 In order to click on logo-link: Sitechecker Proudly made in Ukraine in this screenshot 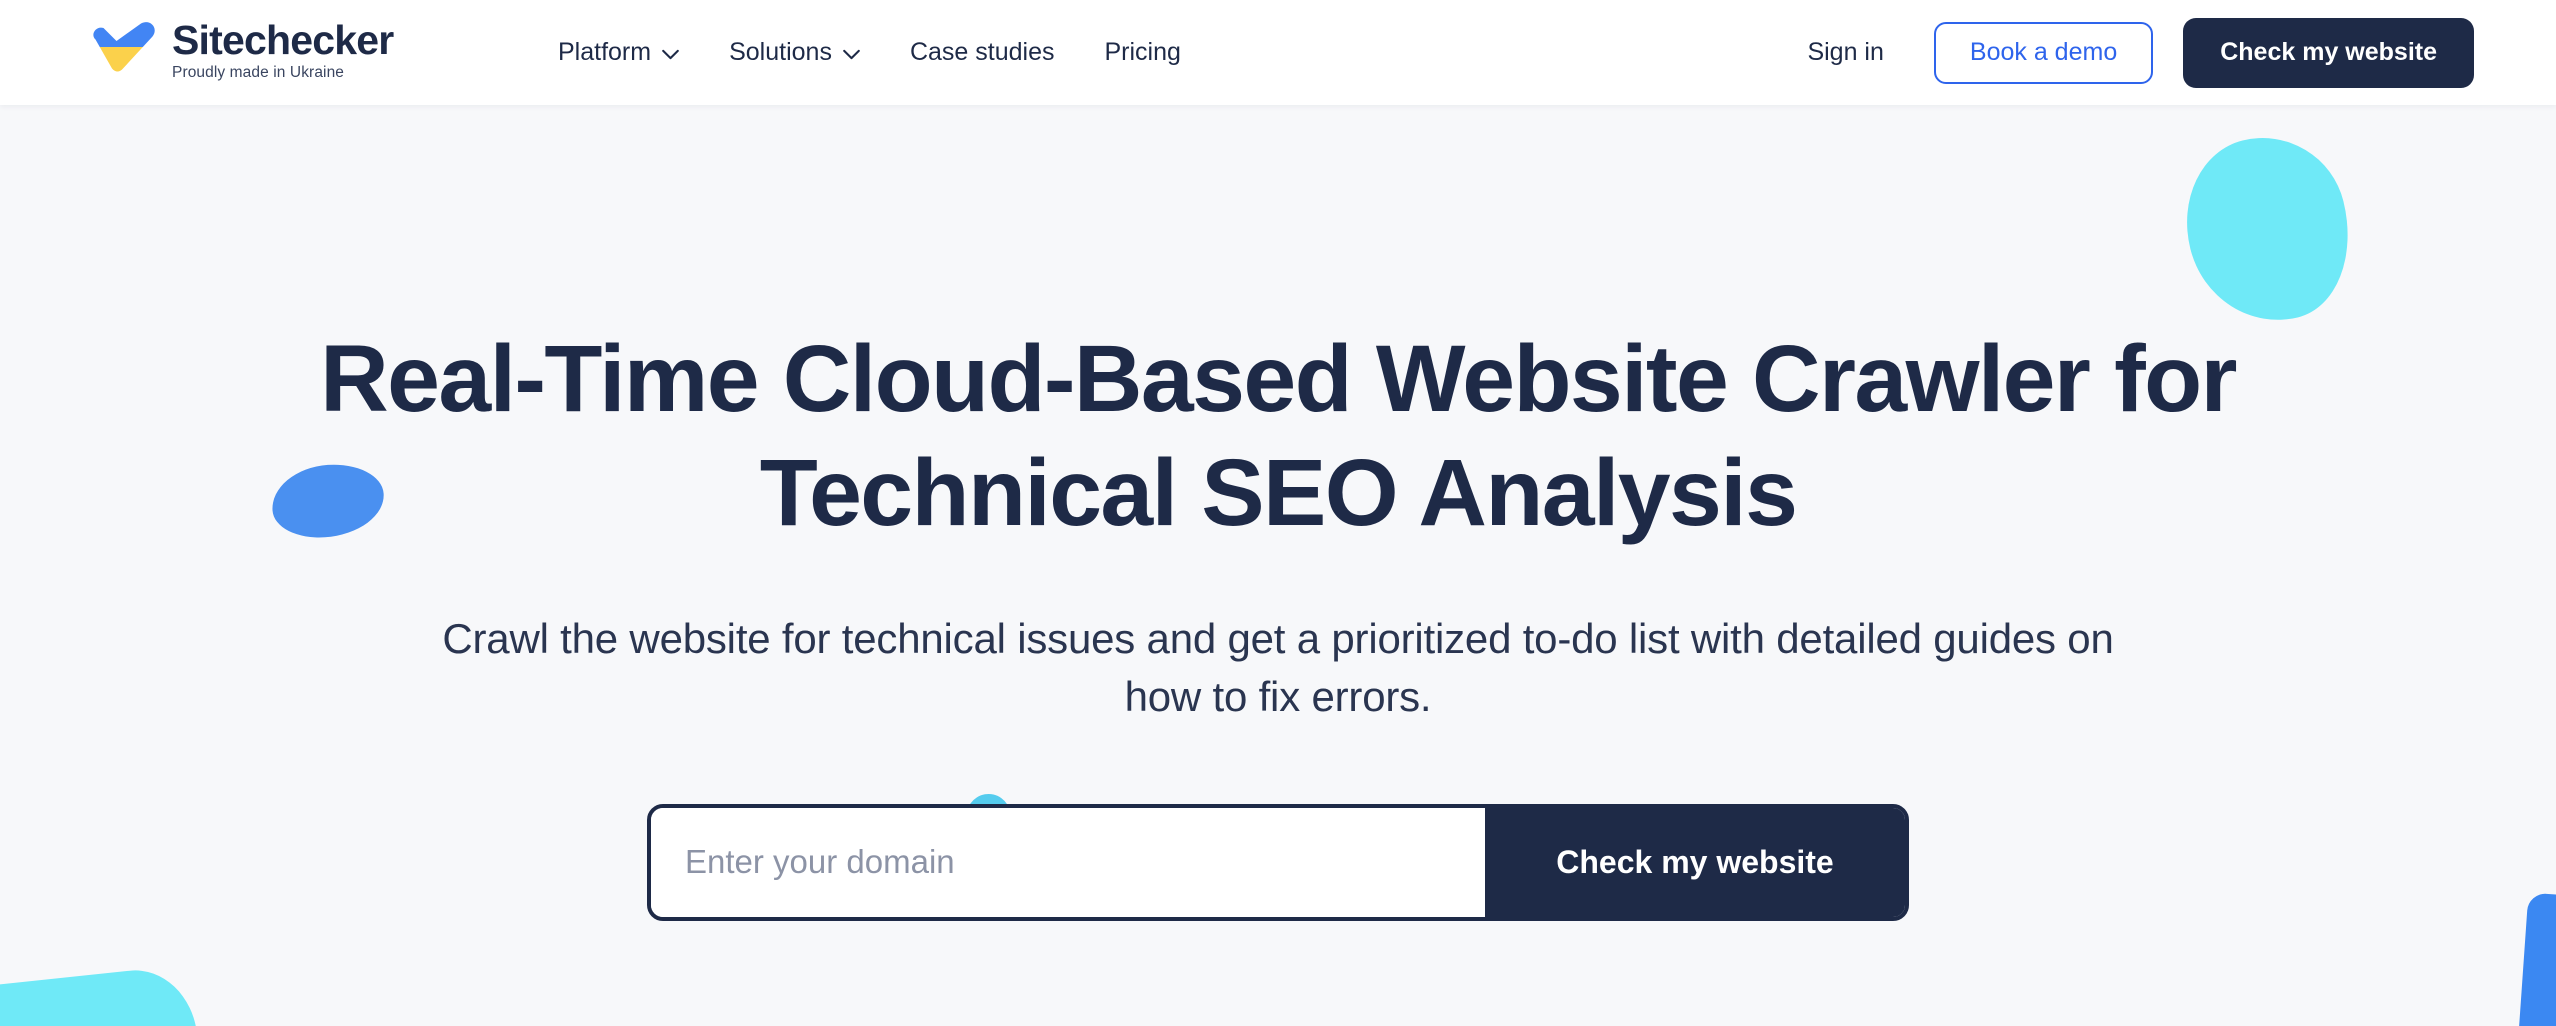, I will do `click(241, 49)`.